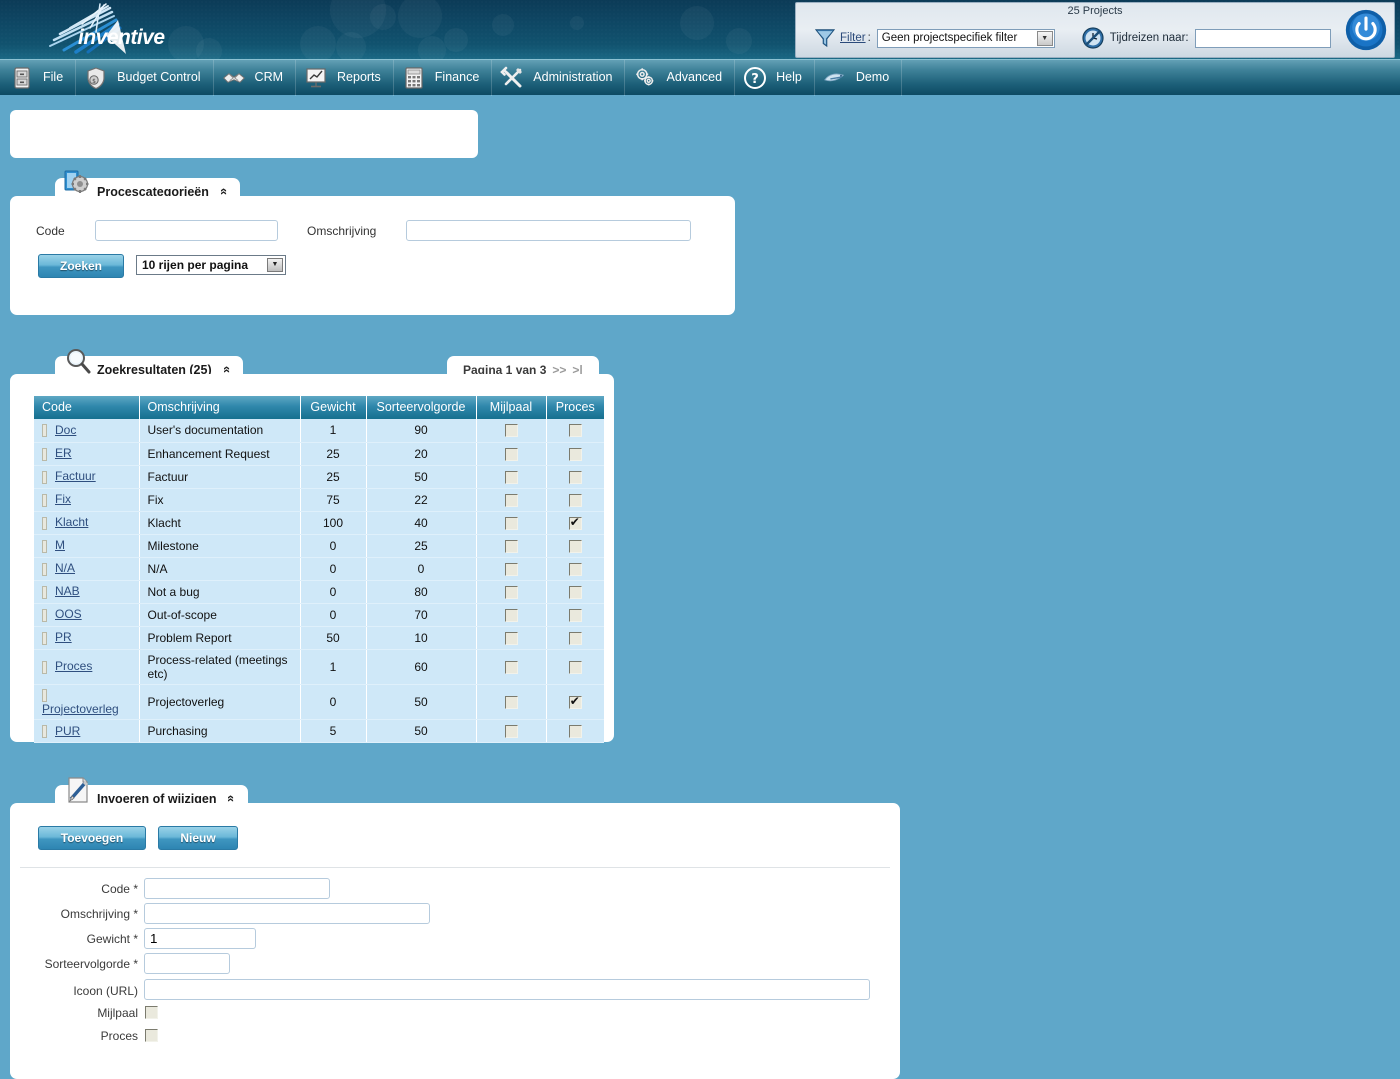 This screenshot has width=1400, height=1079. What do you see at coordinates (775, 77) in the screenshot?
I see `menu-item-help: ? Help` at bounding box center [775, 77].